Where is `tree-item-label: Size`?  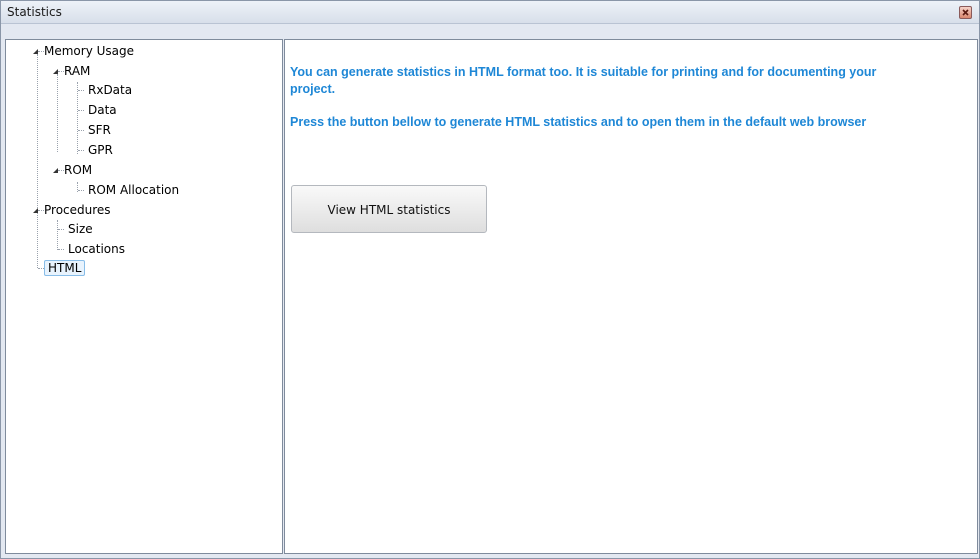 tree-item-label: Size is located at coordinates (80, 229).